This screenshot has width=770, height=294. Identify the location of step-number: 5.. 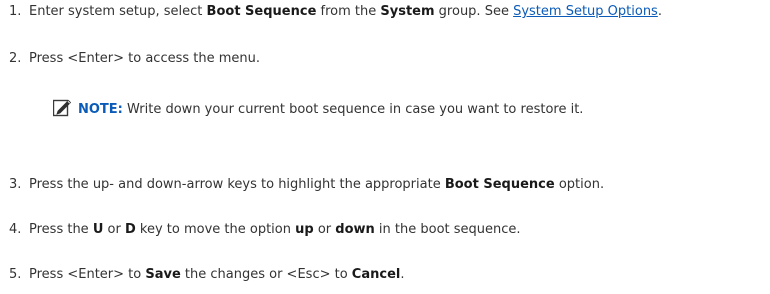
(15, 274).